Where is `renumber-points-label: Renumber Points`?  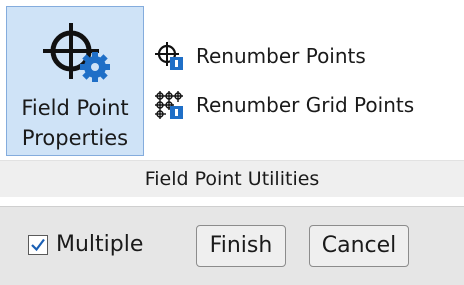 renumber-points-label: Renumber Points is located at coordinates (281, 56).